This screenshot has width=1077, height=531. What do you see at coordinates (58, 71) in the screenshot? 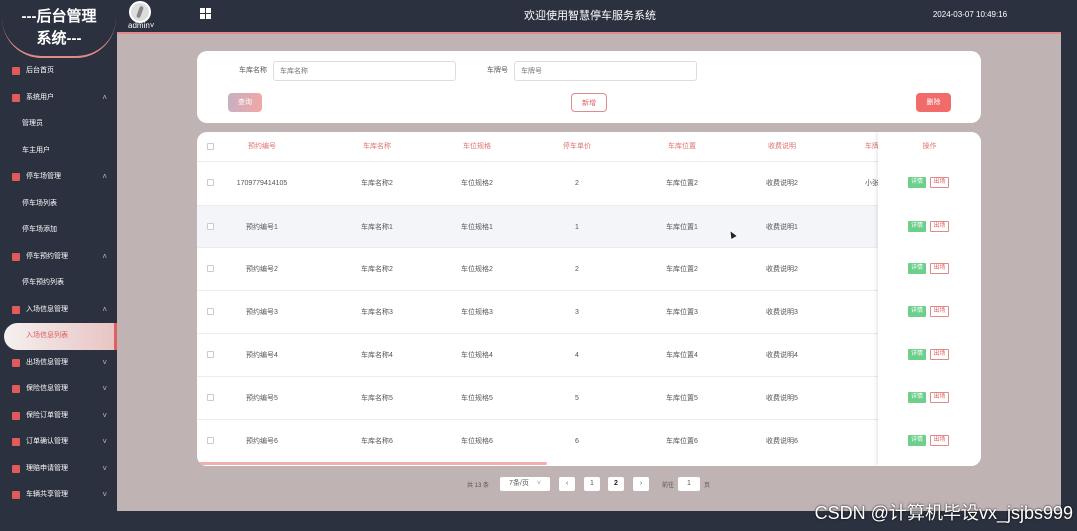
I see `sidebar-item-0: 后台首页` at bounding box center [58, 71].